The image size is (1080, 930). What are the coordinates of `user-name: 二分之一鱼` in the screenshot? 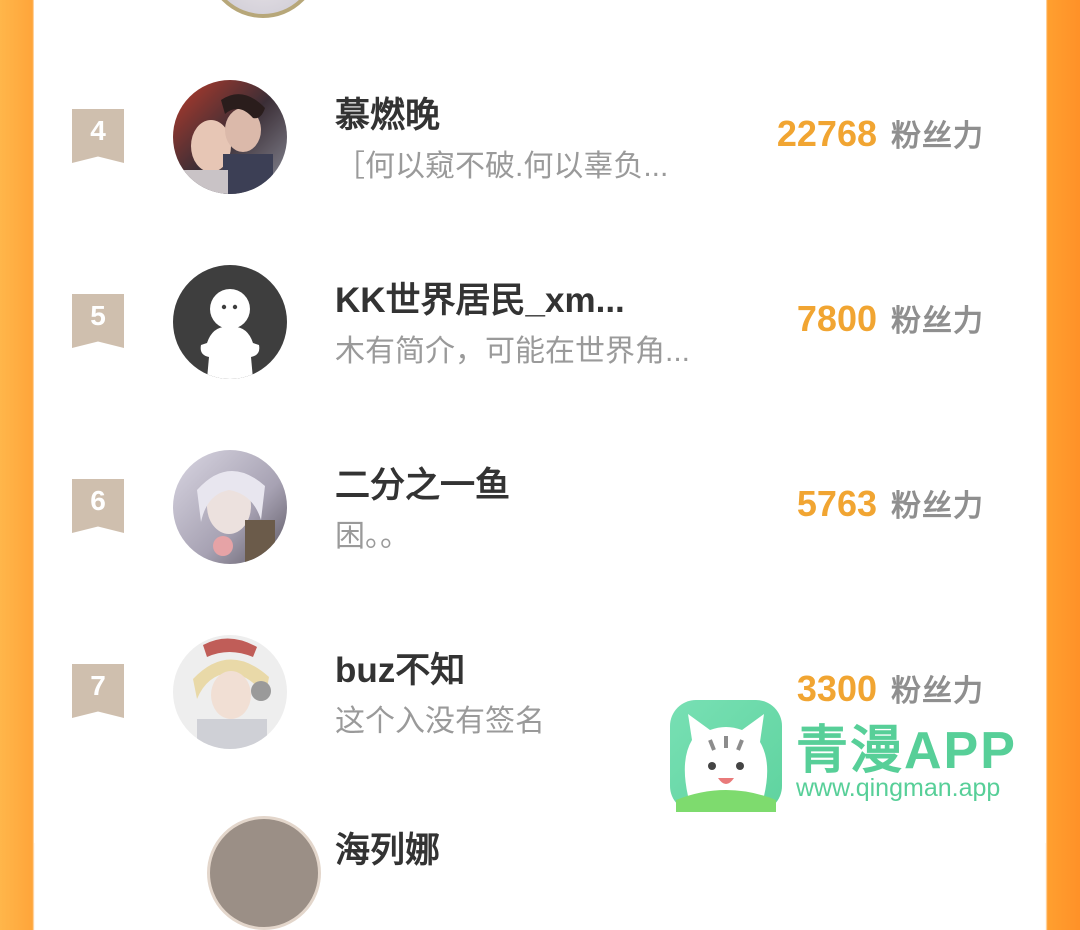 It's located at (422, 482).